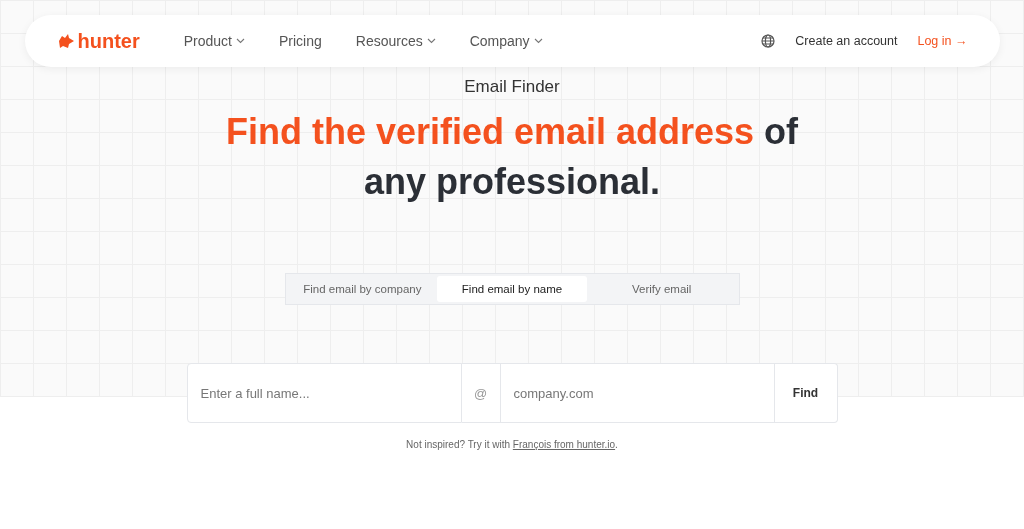 Image resolution: width=1024 pixels, height=529 pixels. Describe the element at coordinates (512, 87) in the screenshot. I see `page-subtitle: Email Finder` at that location.